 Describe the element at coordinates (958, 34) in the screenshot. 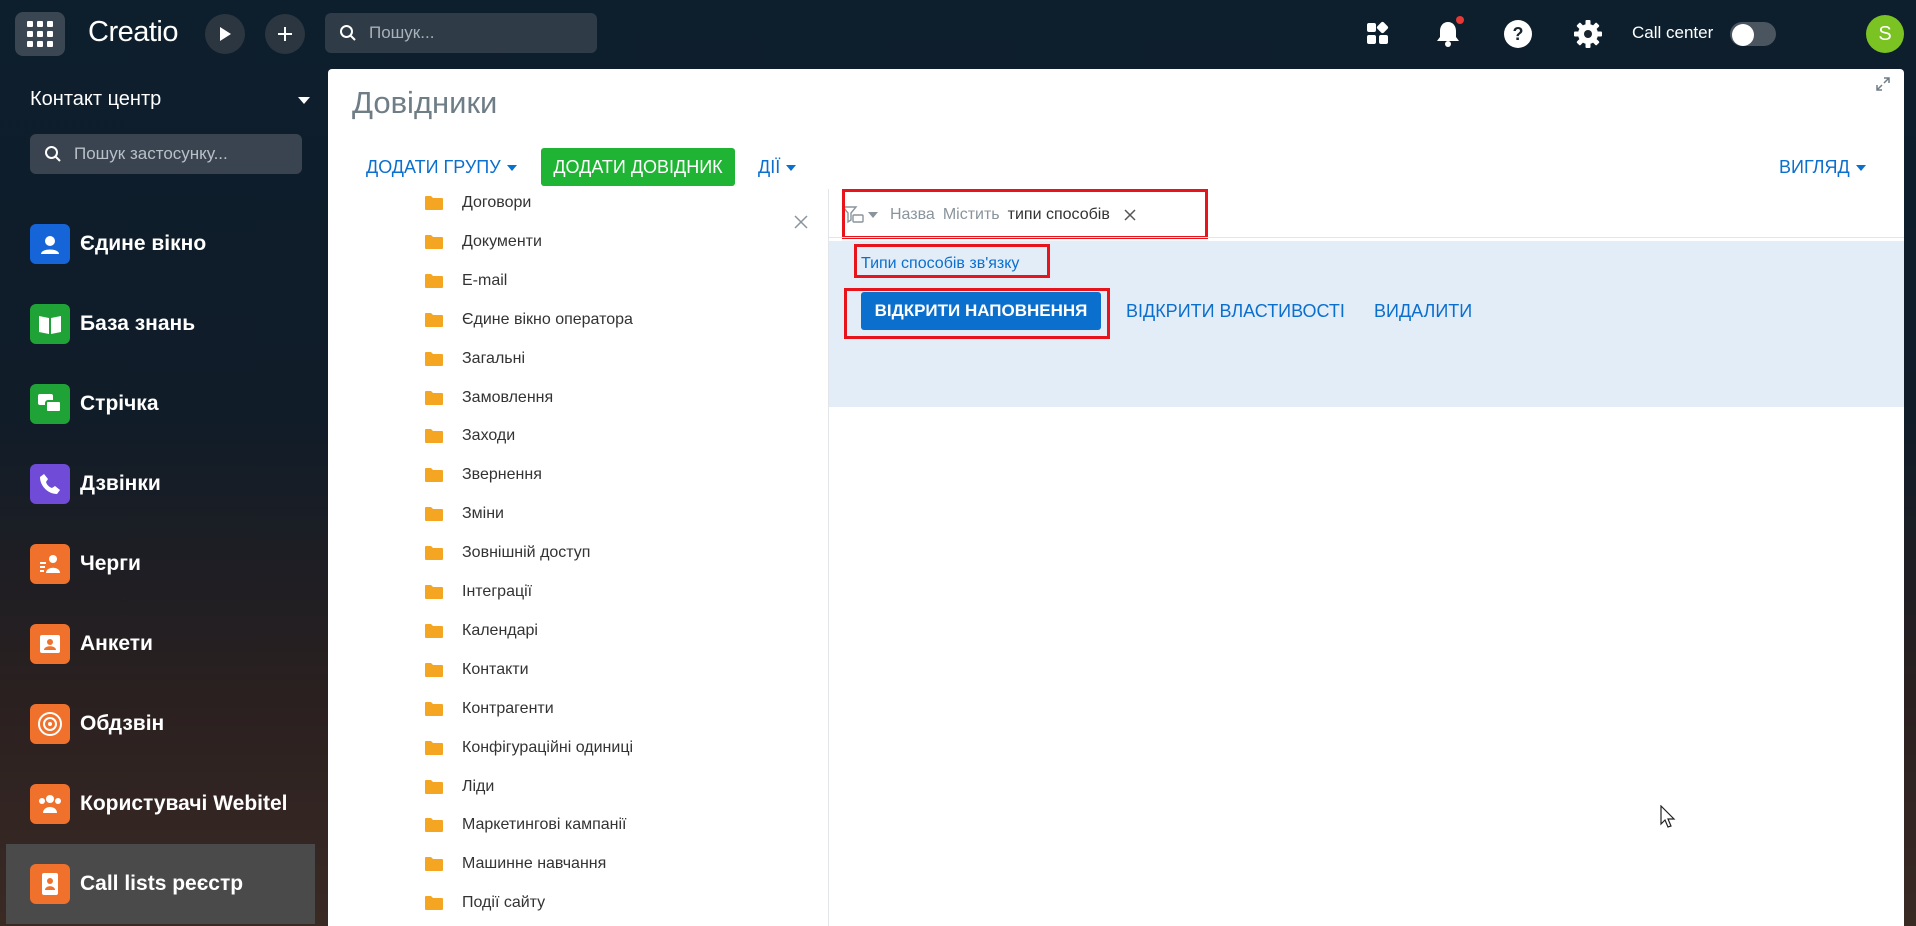

I see `top-bar: Creatio ?` at that location.